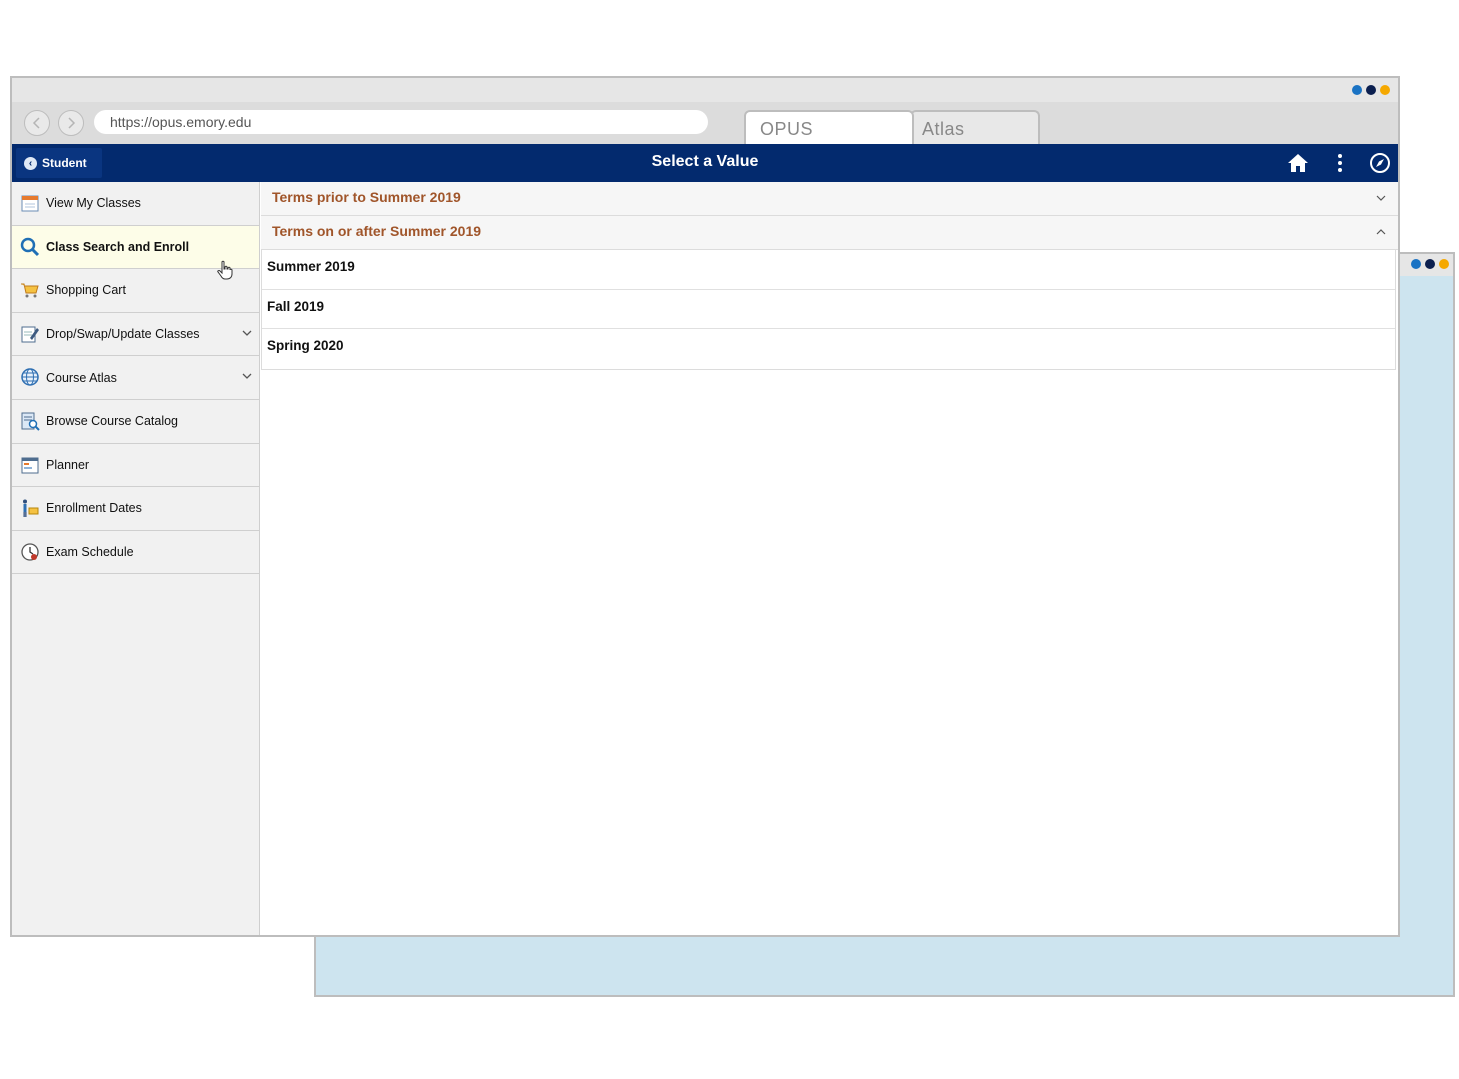 Image resolution: width=1459 pixels, height=1079 pixels. I want to click on sidebar-item-label: Shopping Cart, so click(86, 290).